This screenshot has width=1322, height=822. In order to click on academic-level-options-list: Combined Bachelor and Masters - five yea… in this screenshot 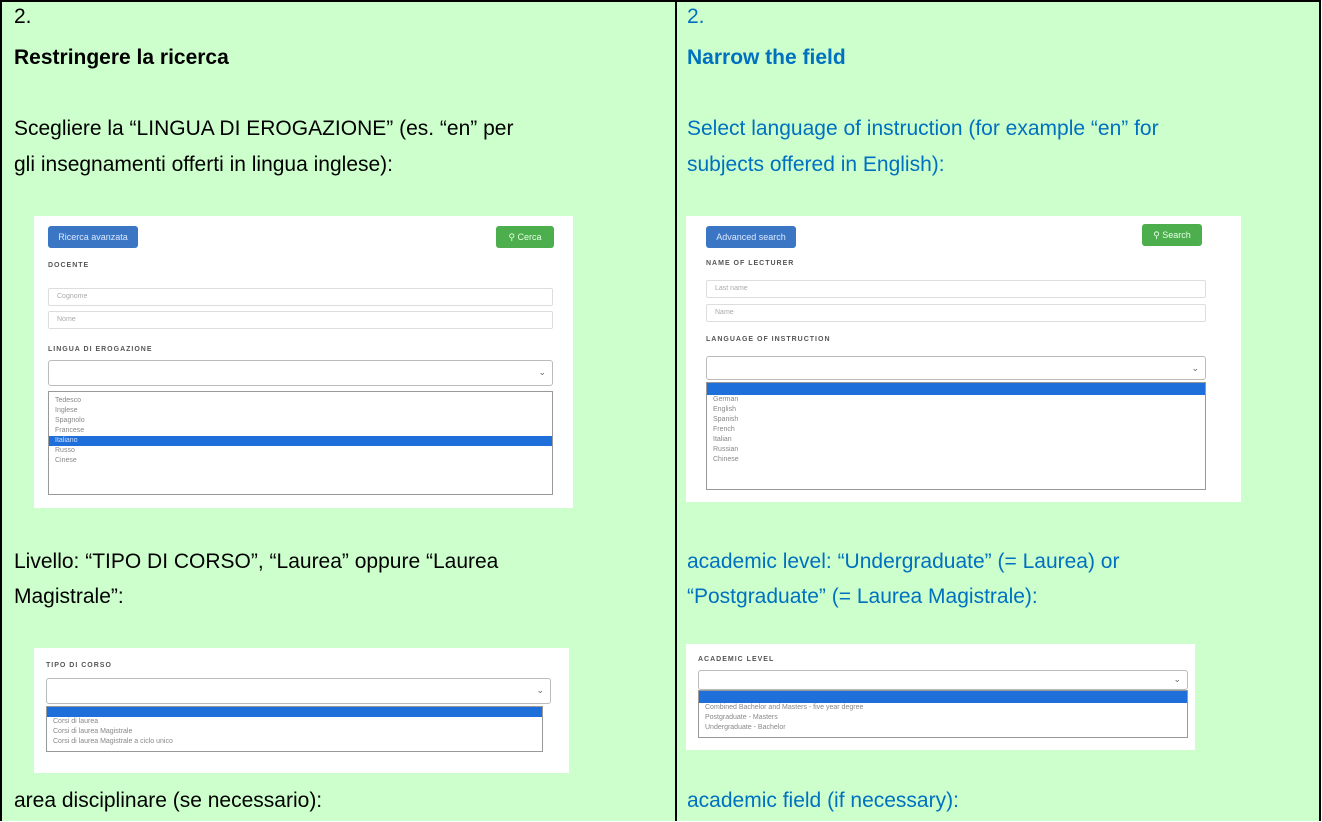, I will do `click(943, 714)`.